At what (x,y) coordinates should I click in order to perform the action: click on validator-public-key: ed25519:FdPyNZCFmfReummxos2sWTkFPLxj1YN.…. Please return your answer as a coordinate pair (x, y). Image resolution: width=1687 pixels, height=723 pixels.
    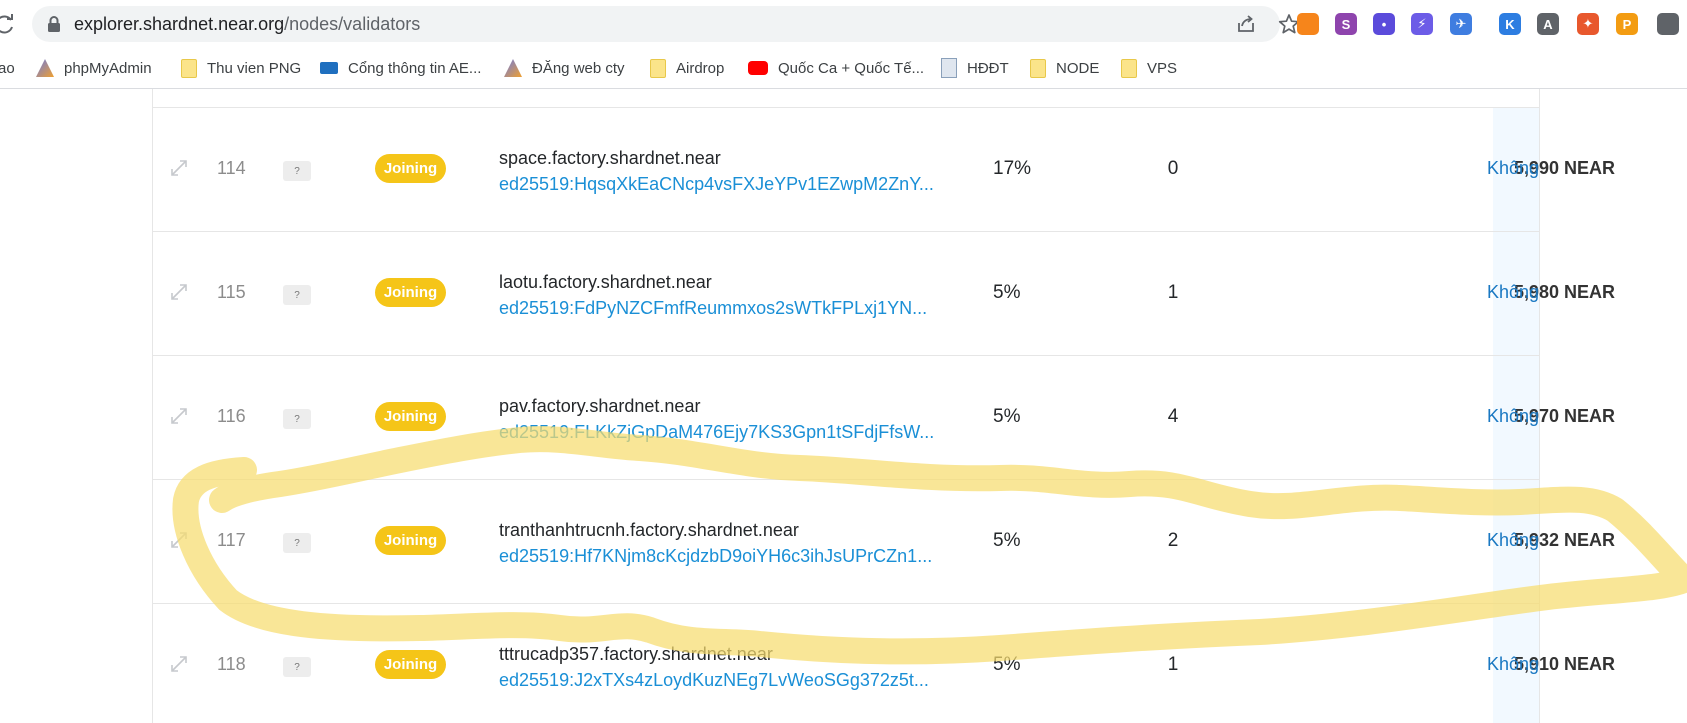
    Looking at the image, I should click on (713, 308).